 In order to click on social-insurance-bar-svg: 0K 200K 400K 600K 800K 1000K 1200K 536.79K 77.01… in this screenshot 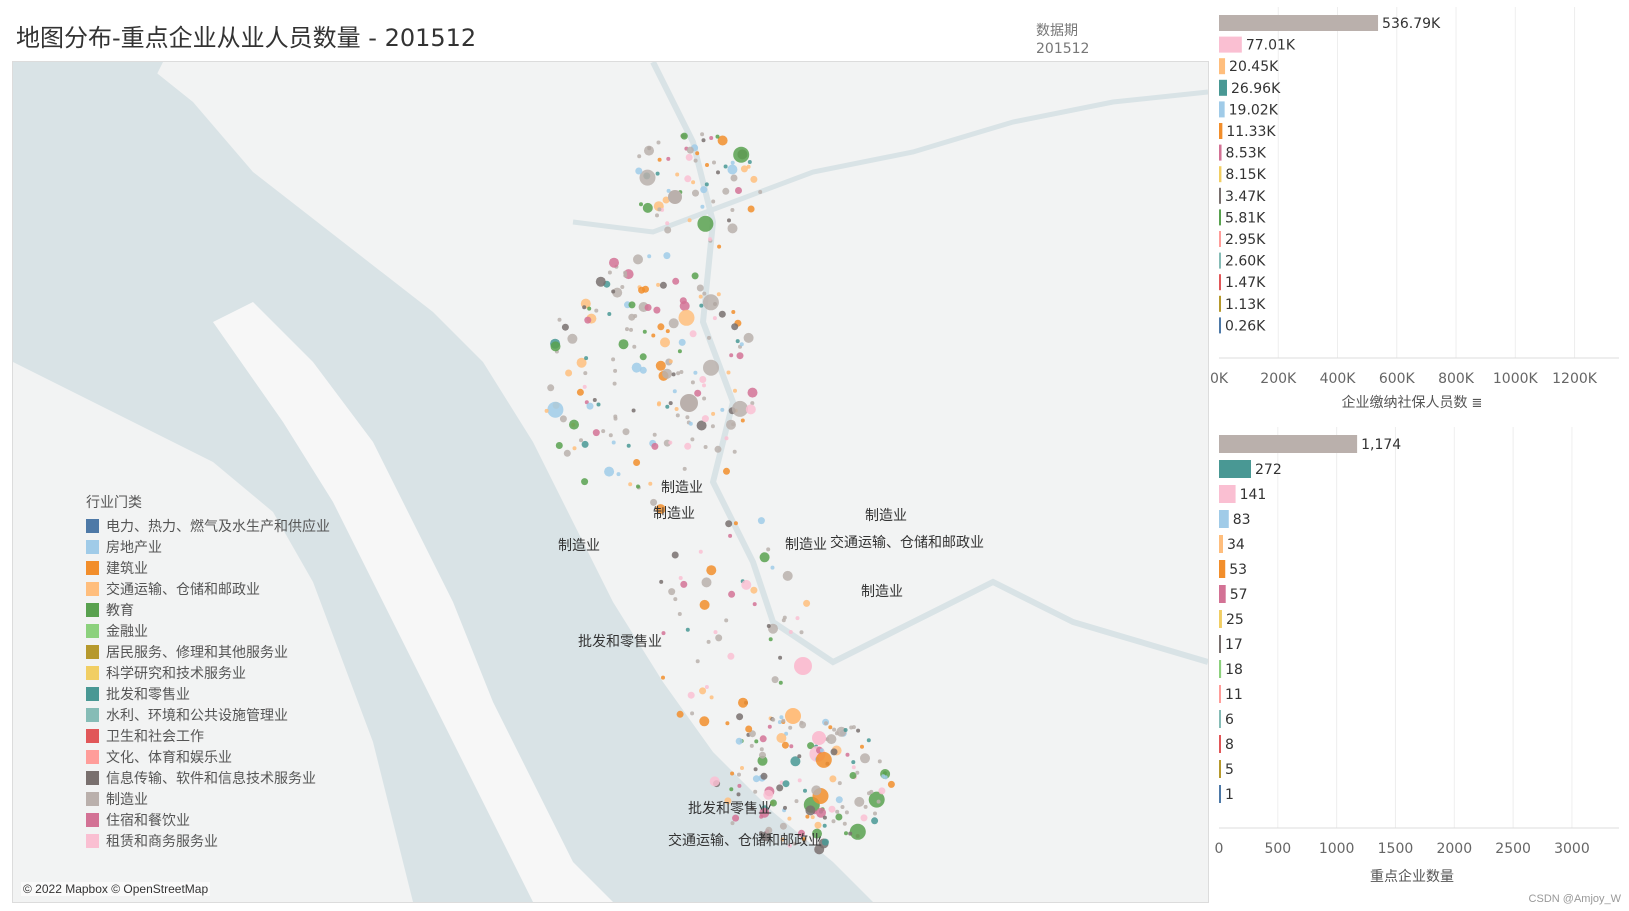, I will do `click(1417, 210)`.